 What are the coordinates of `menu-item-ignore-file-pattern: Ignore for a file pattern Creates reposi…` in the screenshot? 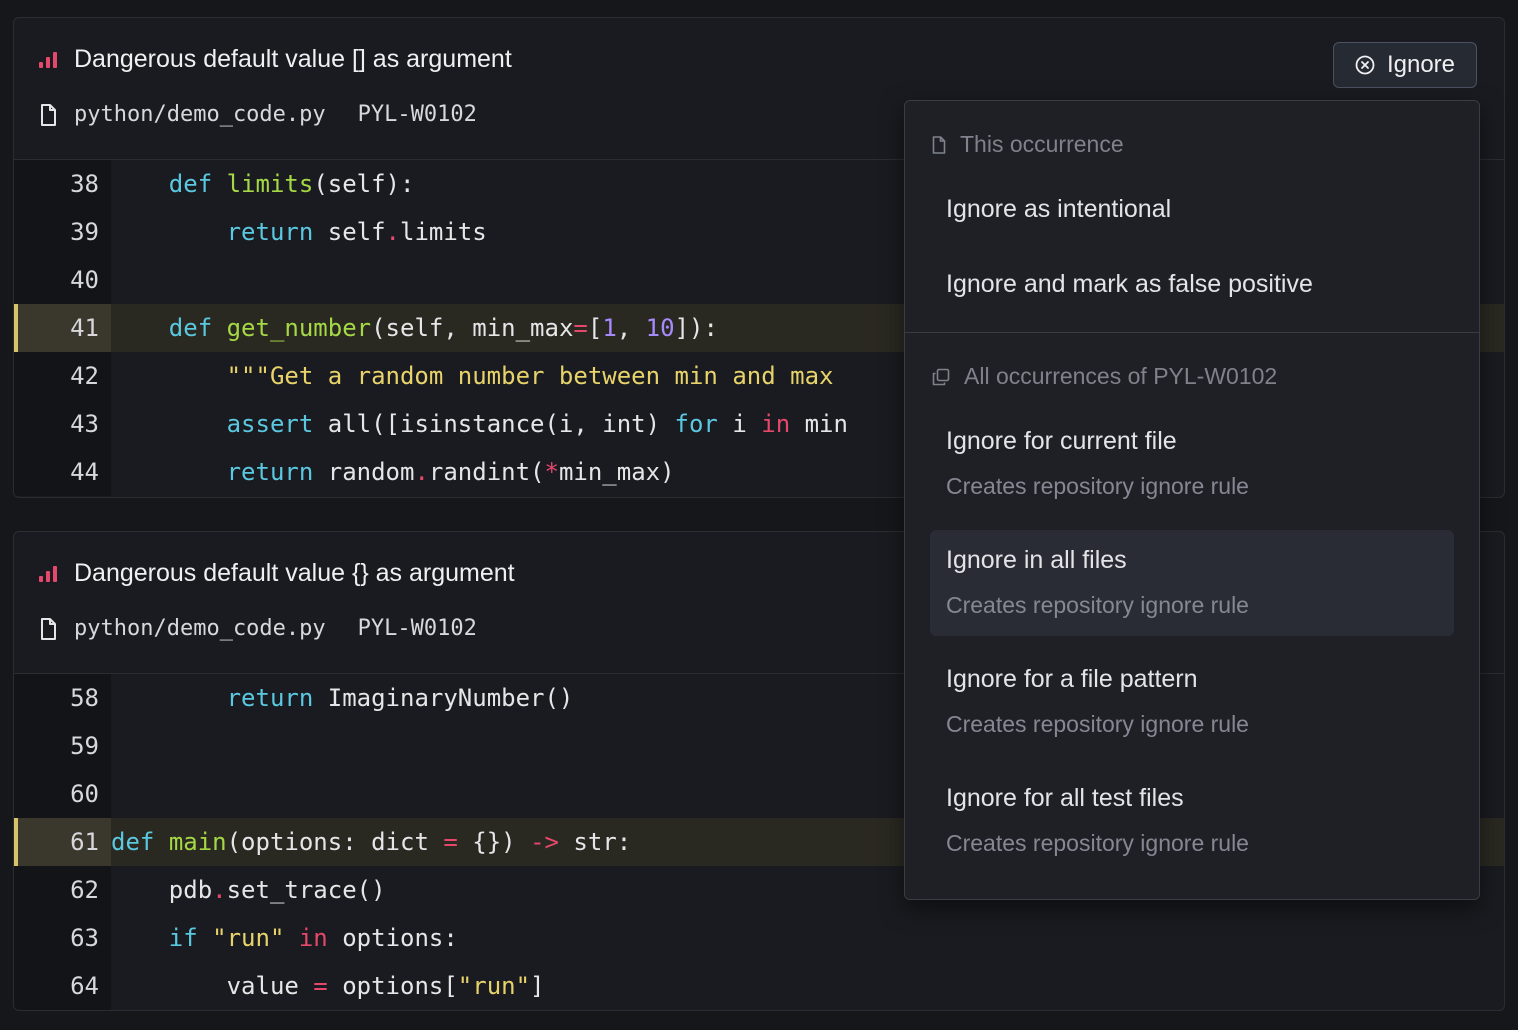 It's located at (1192, 702).